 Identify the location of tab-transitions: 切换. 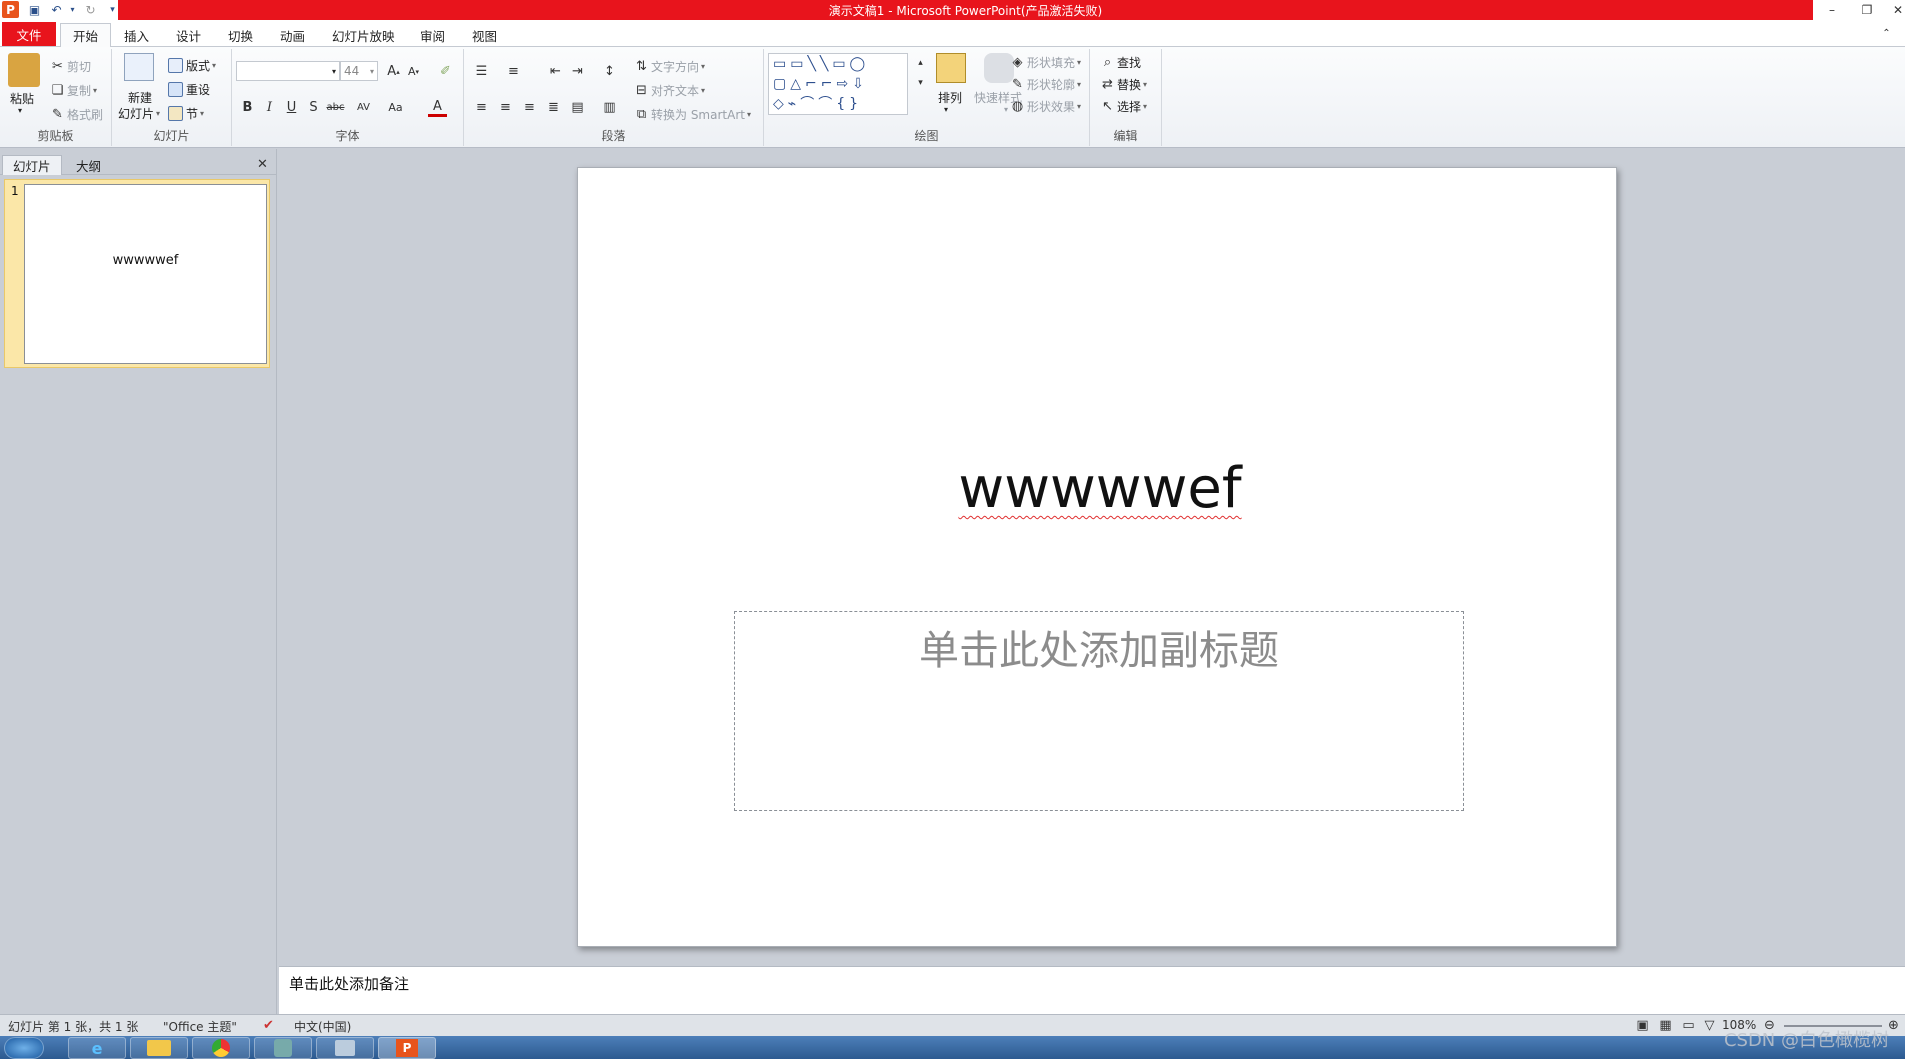
(240, 35).